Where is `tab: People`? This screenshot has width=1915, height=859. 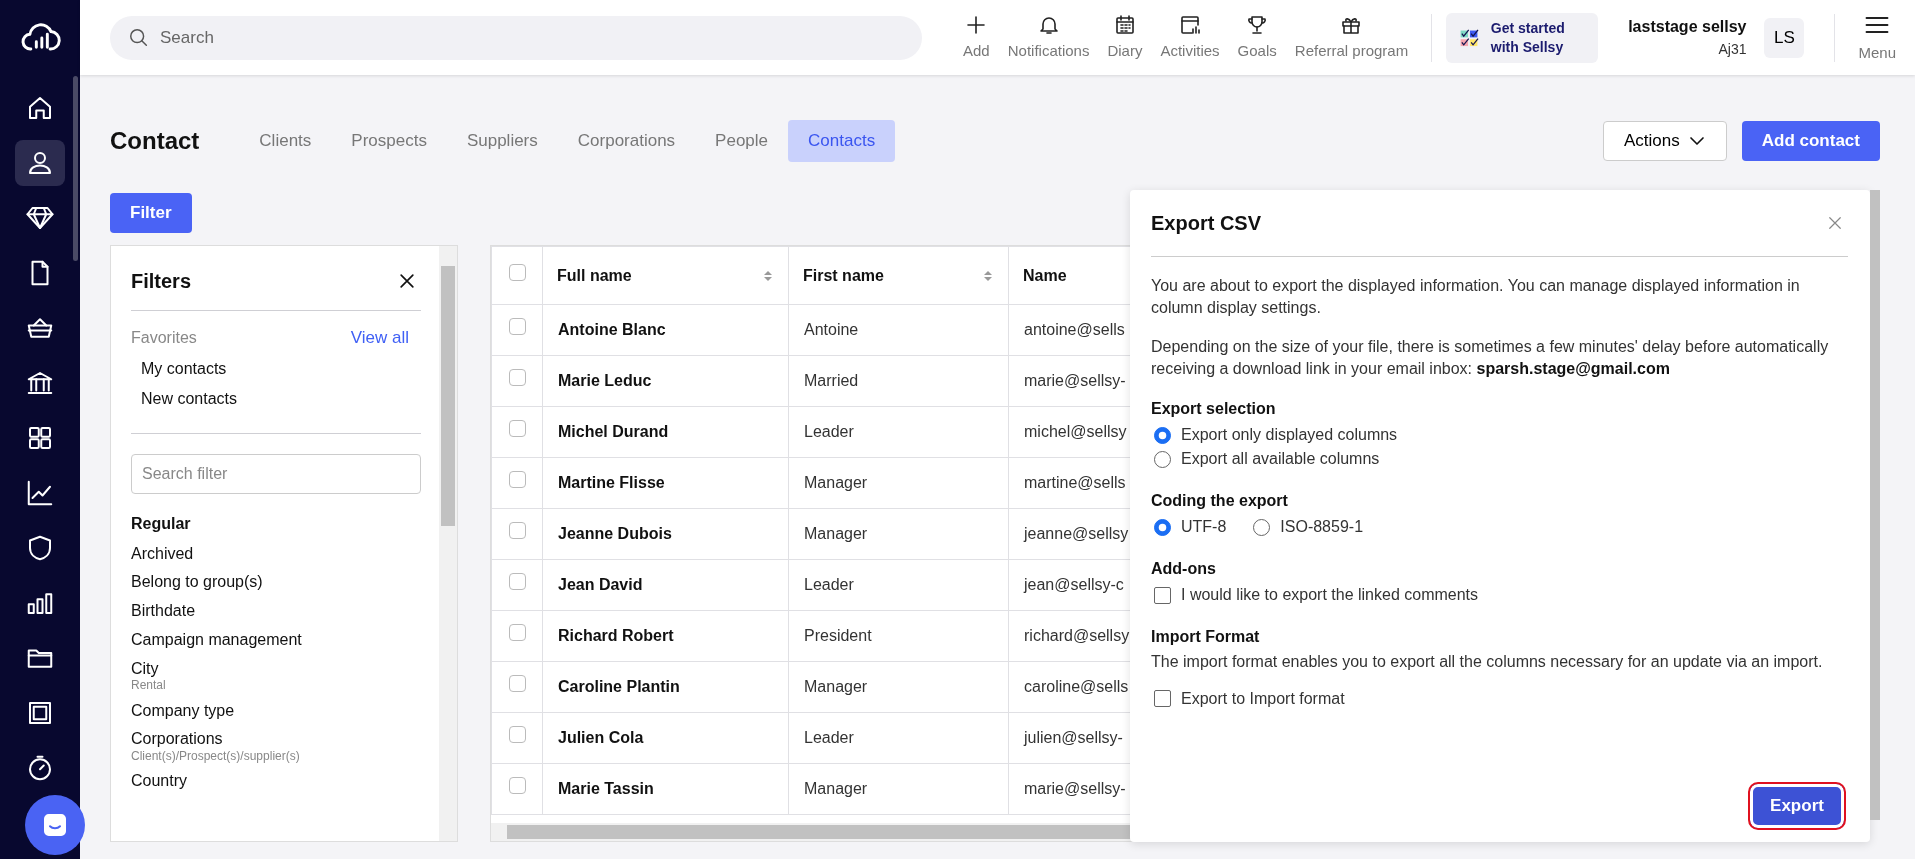 tab: People is located at coordinates (742, 141).